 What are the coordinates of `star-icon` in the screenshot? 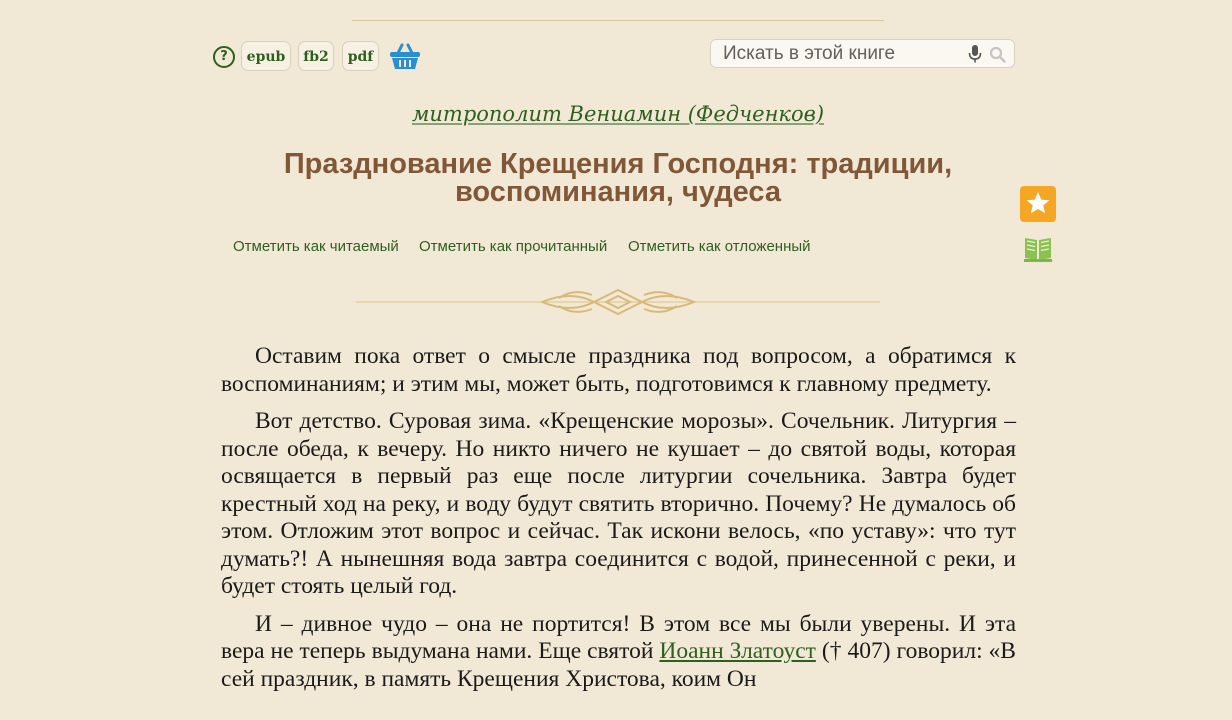 It's located at (1038, 204).